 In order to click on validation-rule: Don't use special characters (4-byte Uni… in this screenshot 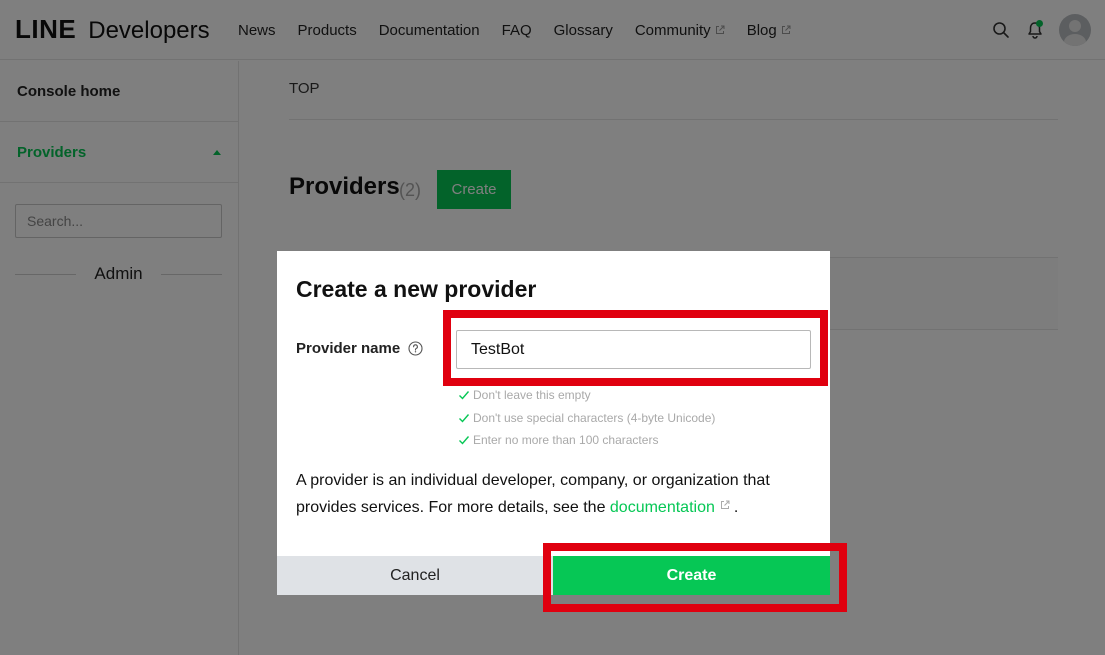, I will do `click(586, 418)`.